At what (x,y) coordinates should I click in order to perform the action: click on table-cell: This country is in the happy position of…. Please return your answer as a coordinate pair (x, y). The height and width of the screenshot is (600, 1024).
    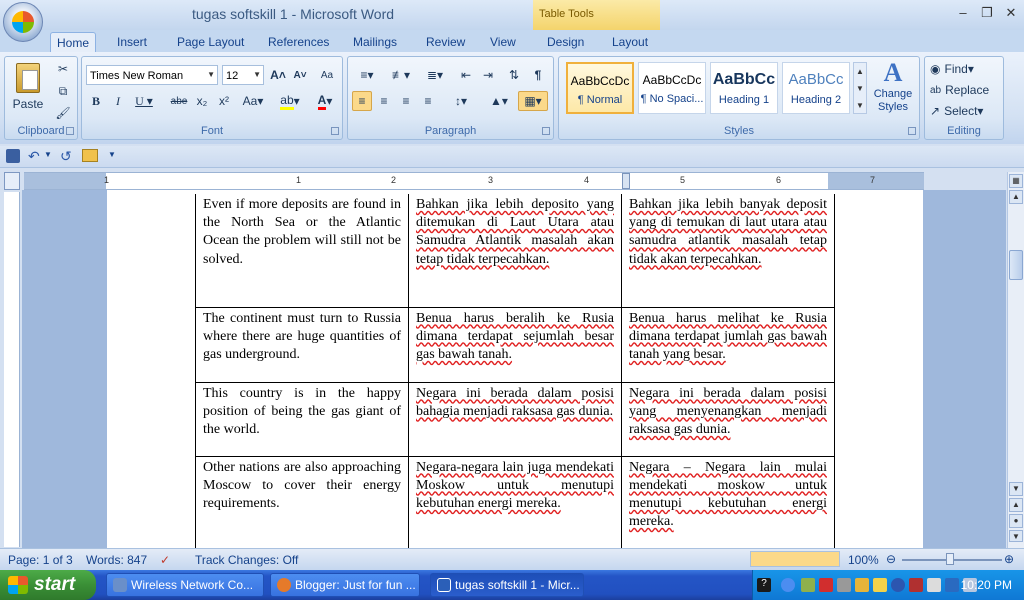
    Looking at the image, I should click on (302, 419).